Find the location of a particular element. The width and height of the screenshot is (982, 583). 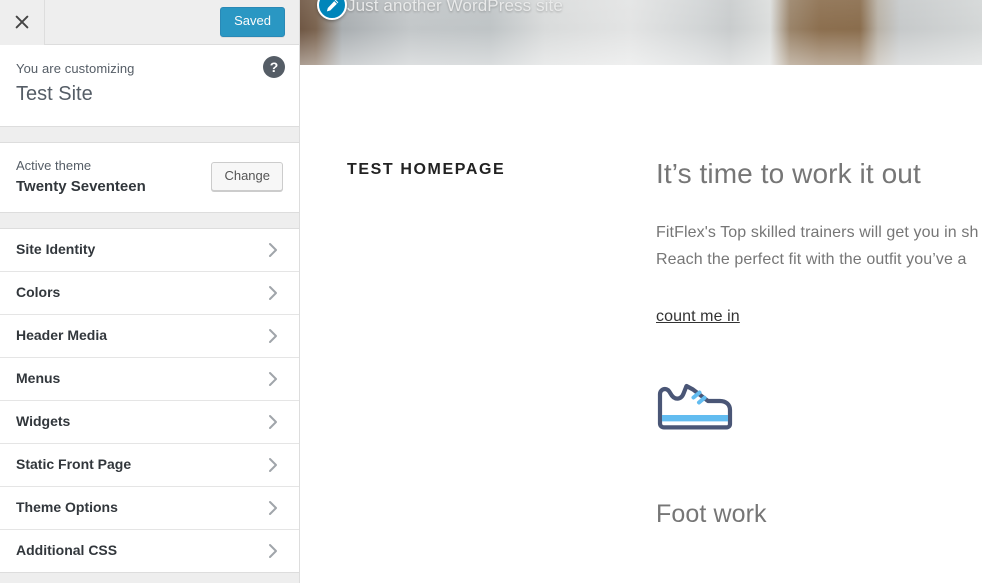

panel-label: Menus is located at coordinates (38, 377).